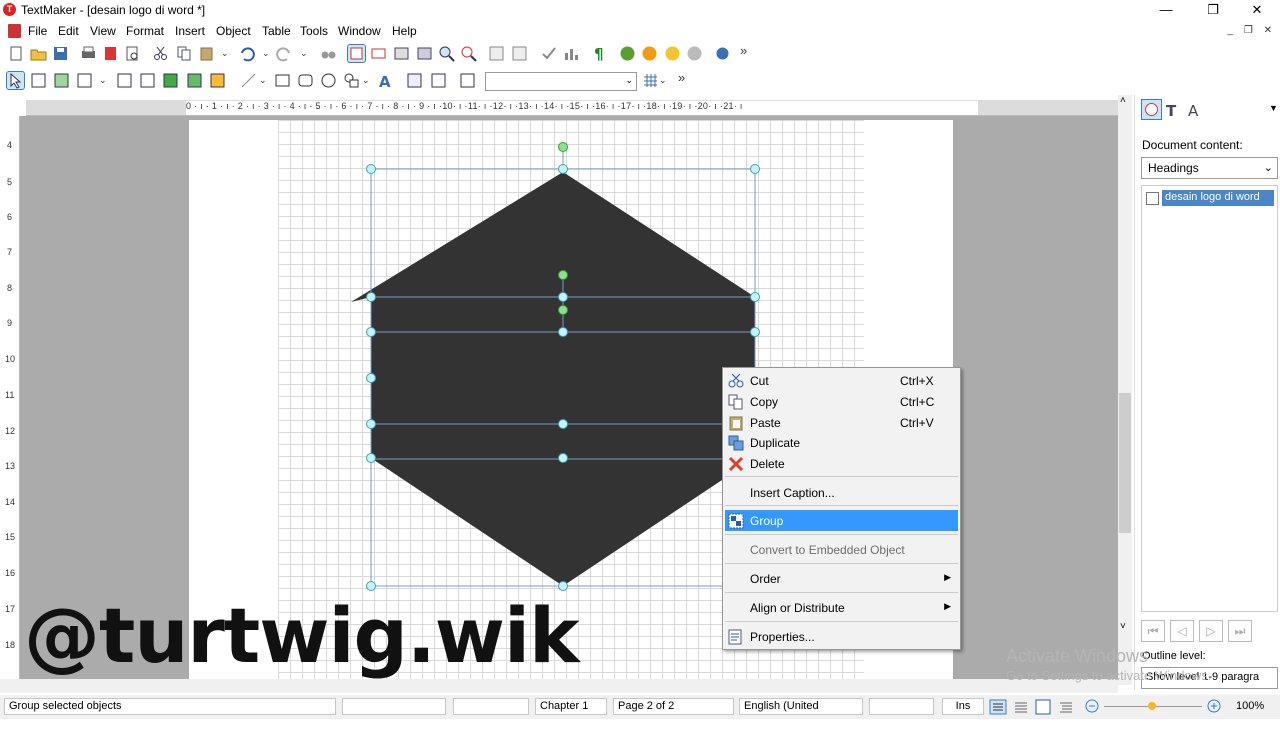 This screenshot has width=1280, height=734. What do you see at coordinates (801, 706) in the screenshot?
I see `status-language: English (United` at bounding box center [801, 706].